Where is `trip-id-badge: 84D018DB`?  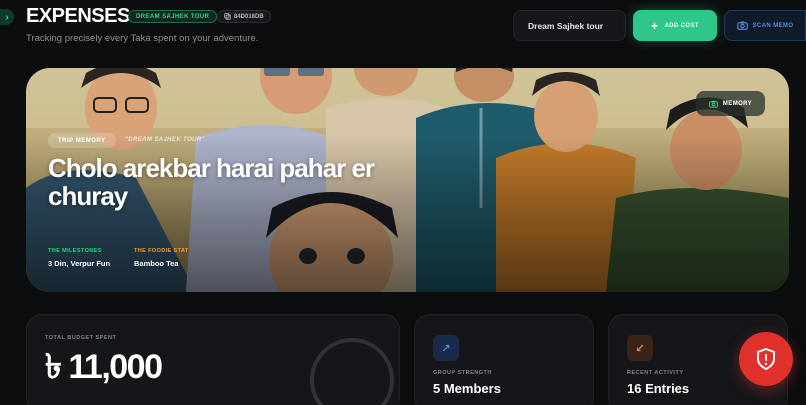
trip-id-badge: 84D018DB is located at coordinates (244, 16).